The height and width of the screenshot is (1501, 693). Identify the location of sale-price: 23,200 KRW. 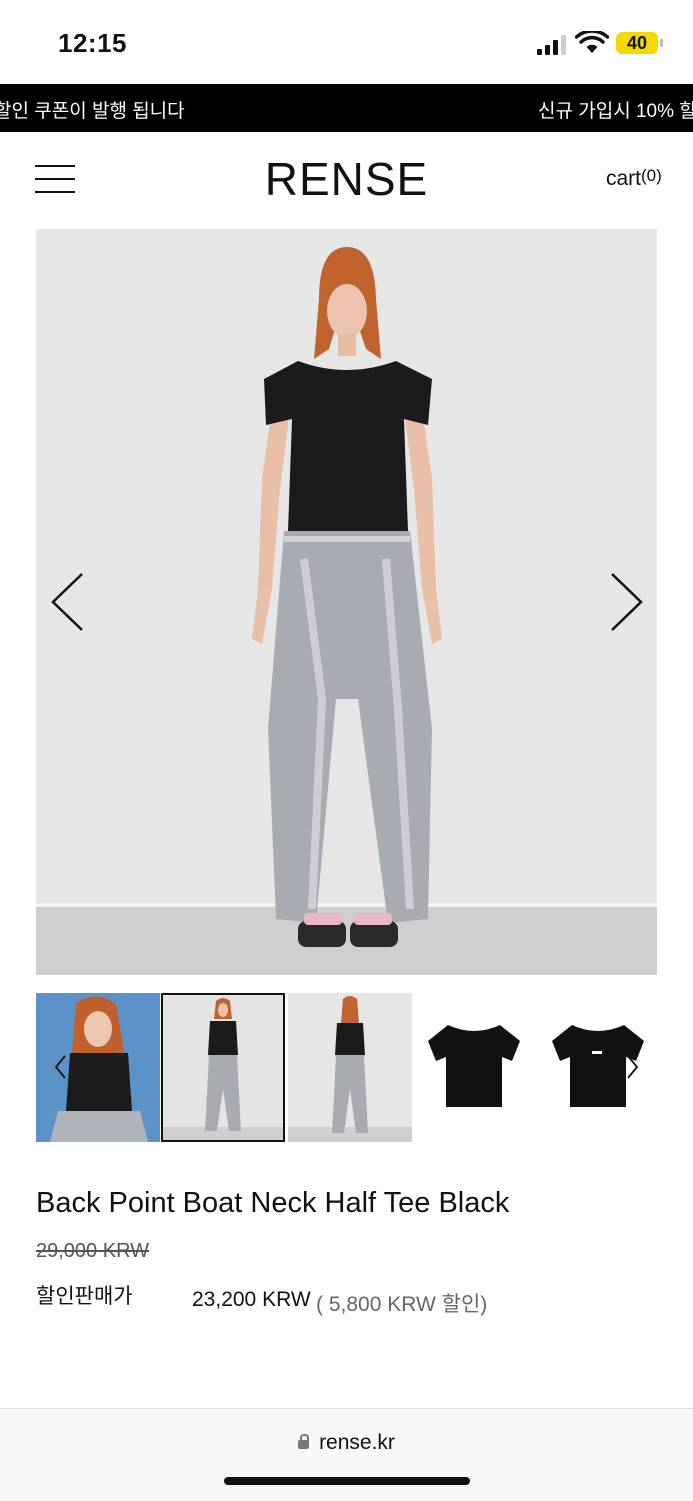
(251, 1299).